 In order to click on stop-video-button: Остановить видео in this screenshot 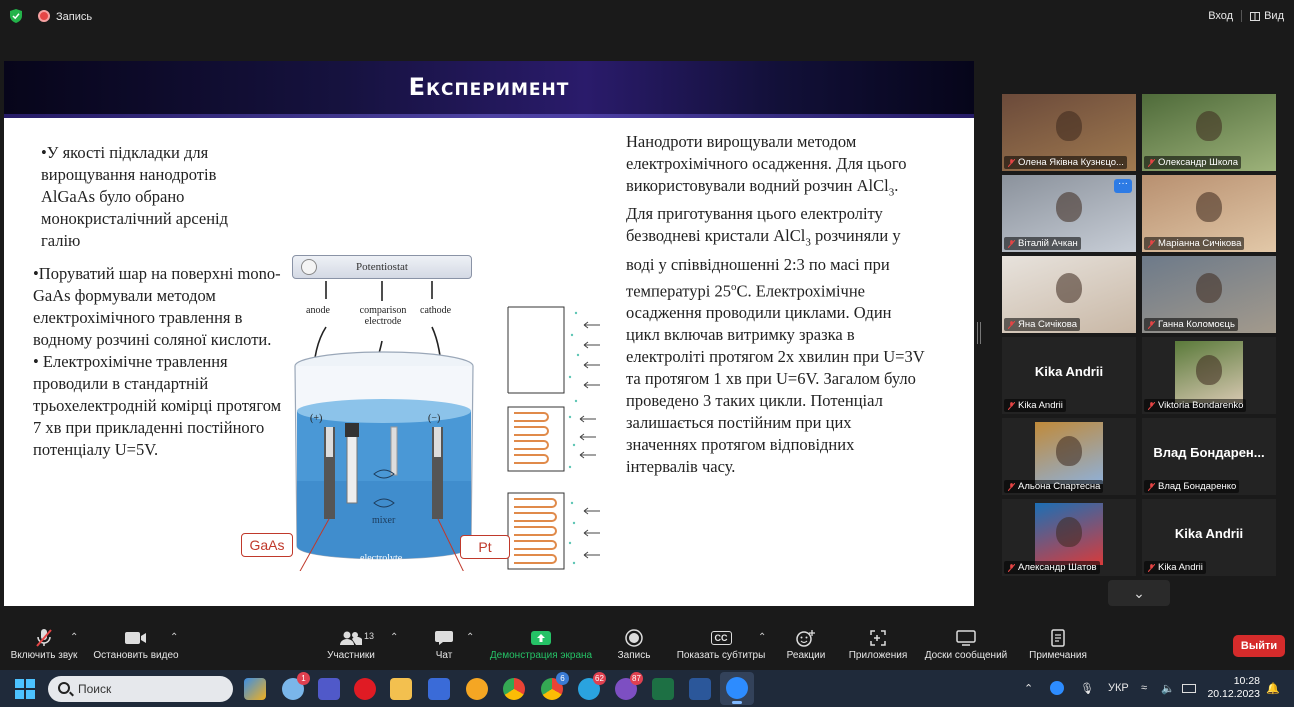, I will do `click(136, 643)`.